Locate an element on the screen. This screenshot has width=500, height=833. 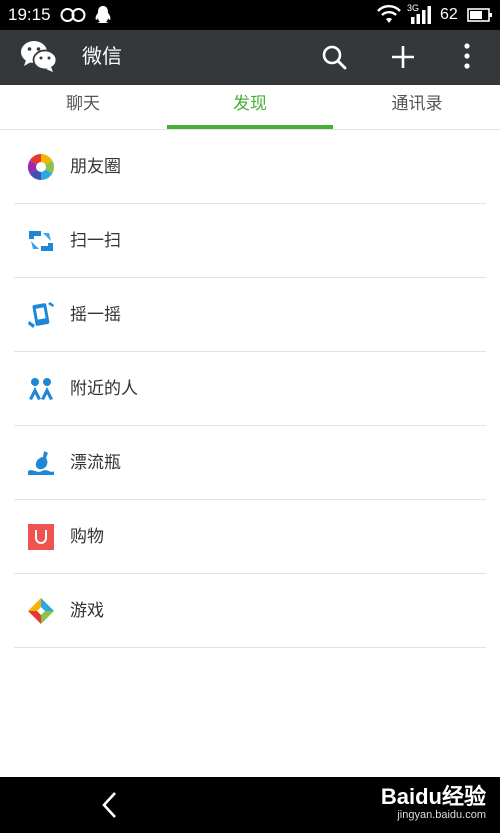
add-icon is located at coordinates (403, 57).